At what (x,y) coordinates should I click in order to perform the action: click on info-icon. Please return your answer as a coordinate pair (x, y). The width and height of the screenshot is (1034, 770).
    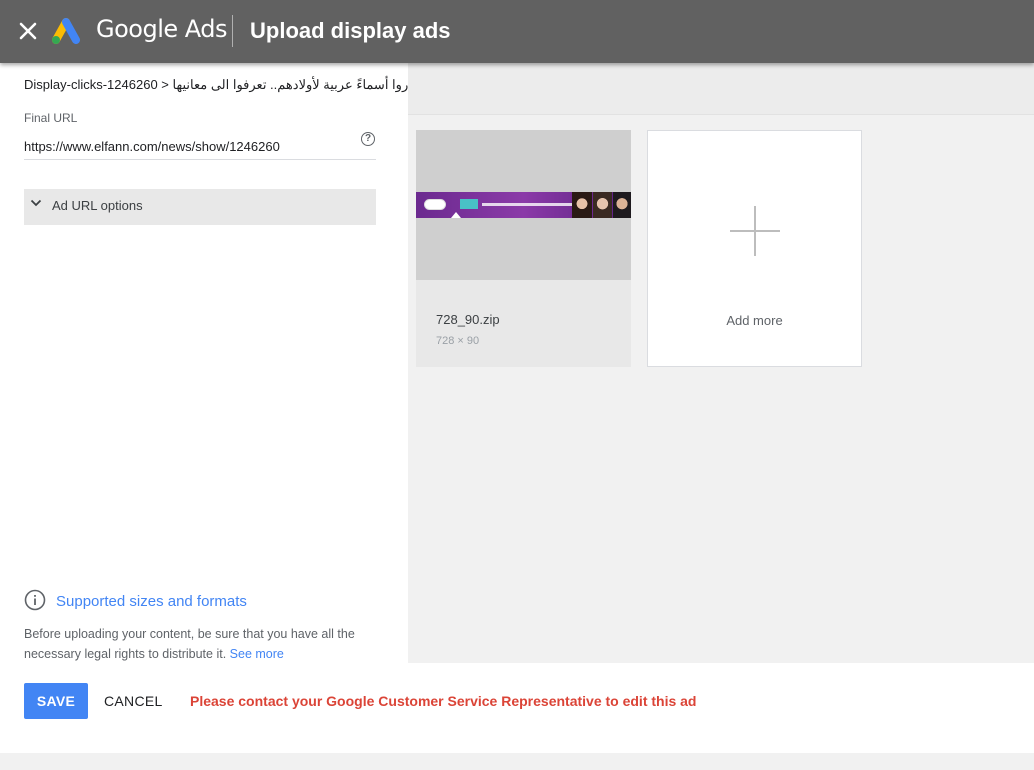
    Looking at the image, I should click on (35, 600).